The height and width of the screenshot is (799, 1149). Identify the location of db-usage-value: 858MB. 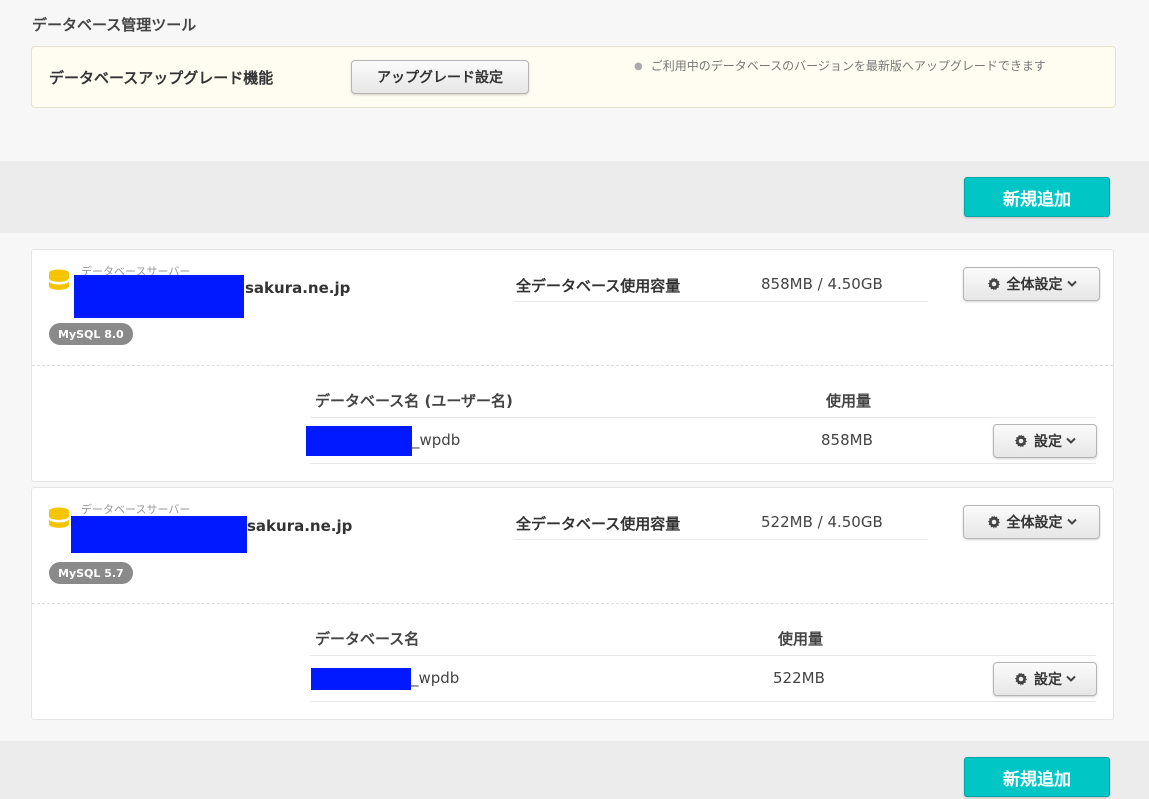
(847, 440).